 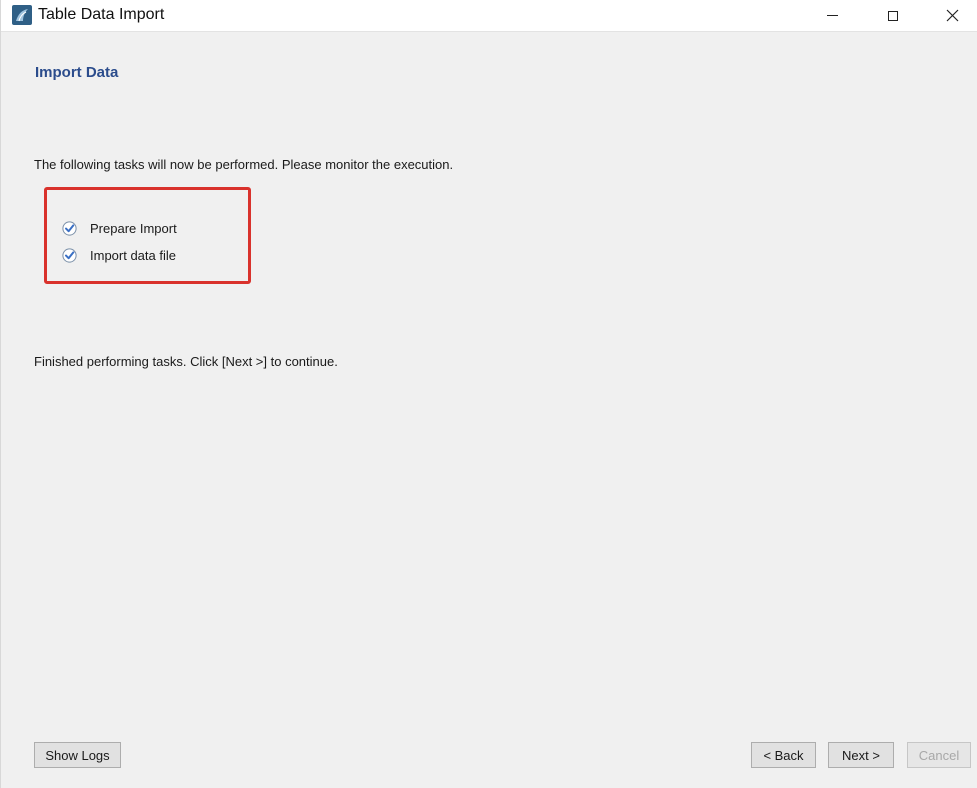 I want to click on show-logs-button: Show Logs, so click(x=77, y=755).